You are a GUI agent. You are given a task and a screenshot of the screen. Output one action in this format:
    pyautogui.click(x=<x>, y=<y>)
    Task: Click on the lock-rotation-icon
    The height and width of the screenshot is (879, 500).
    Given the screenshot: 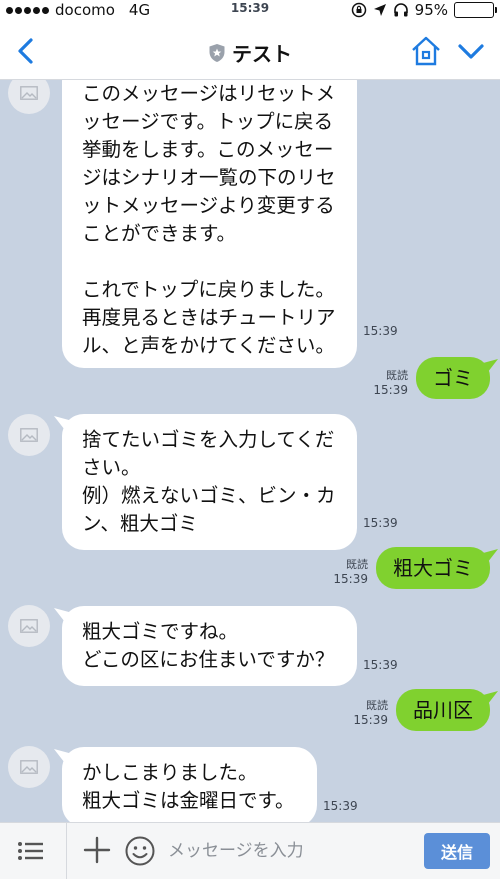 What is the action you would take?
    pyautogui.click(x=358, y=10)
    